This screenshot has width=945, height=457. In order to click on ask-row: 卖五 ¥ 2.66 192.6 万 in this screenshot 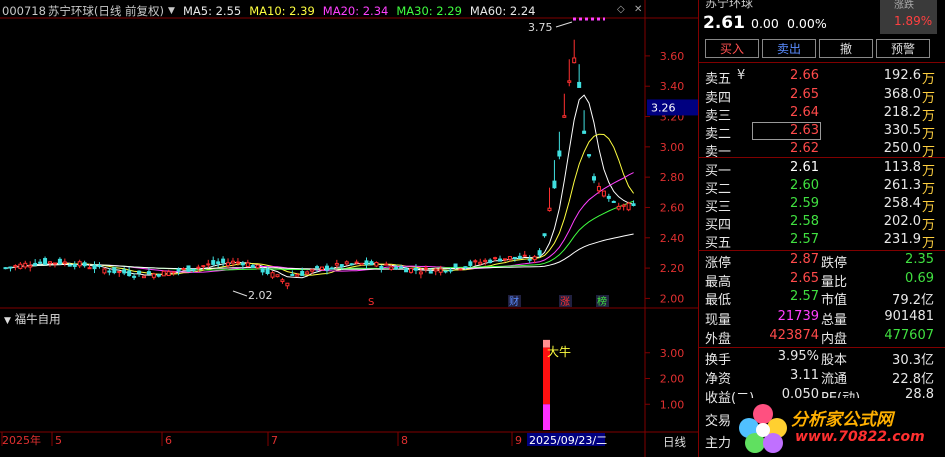, I will do `click(822, 77)`.